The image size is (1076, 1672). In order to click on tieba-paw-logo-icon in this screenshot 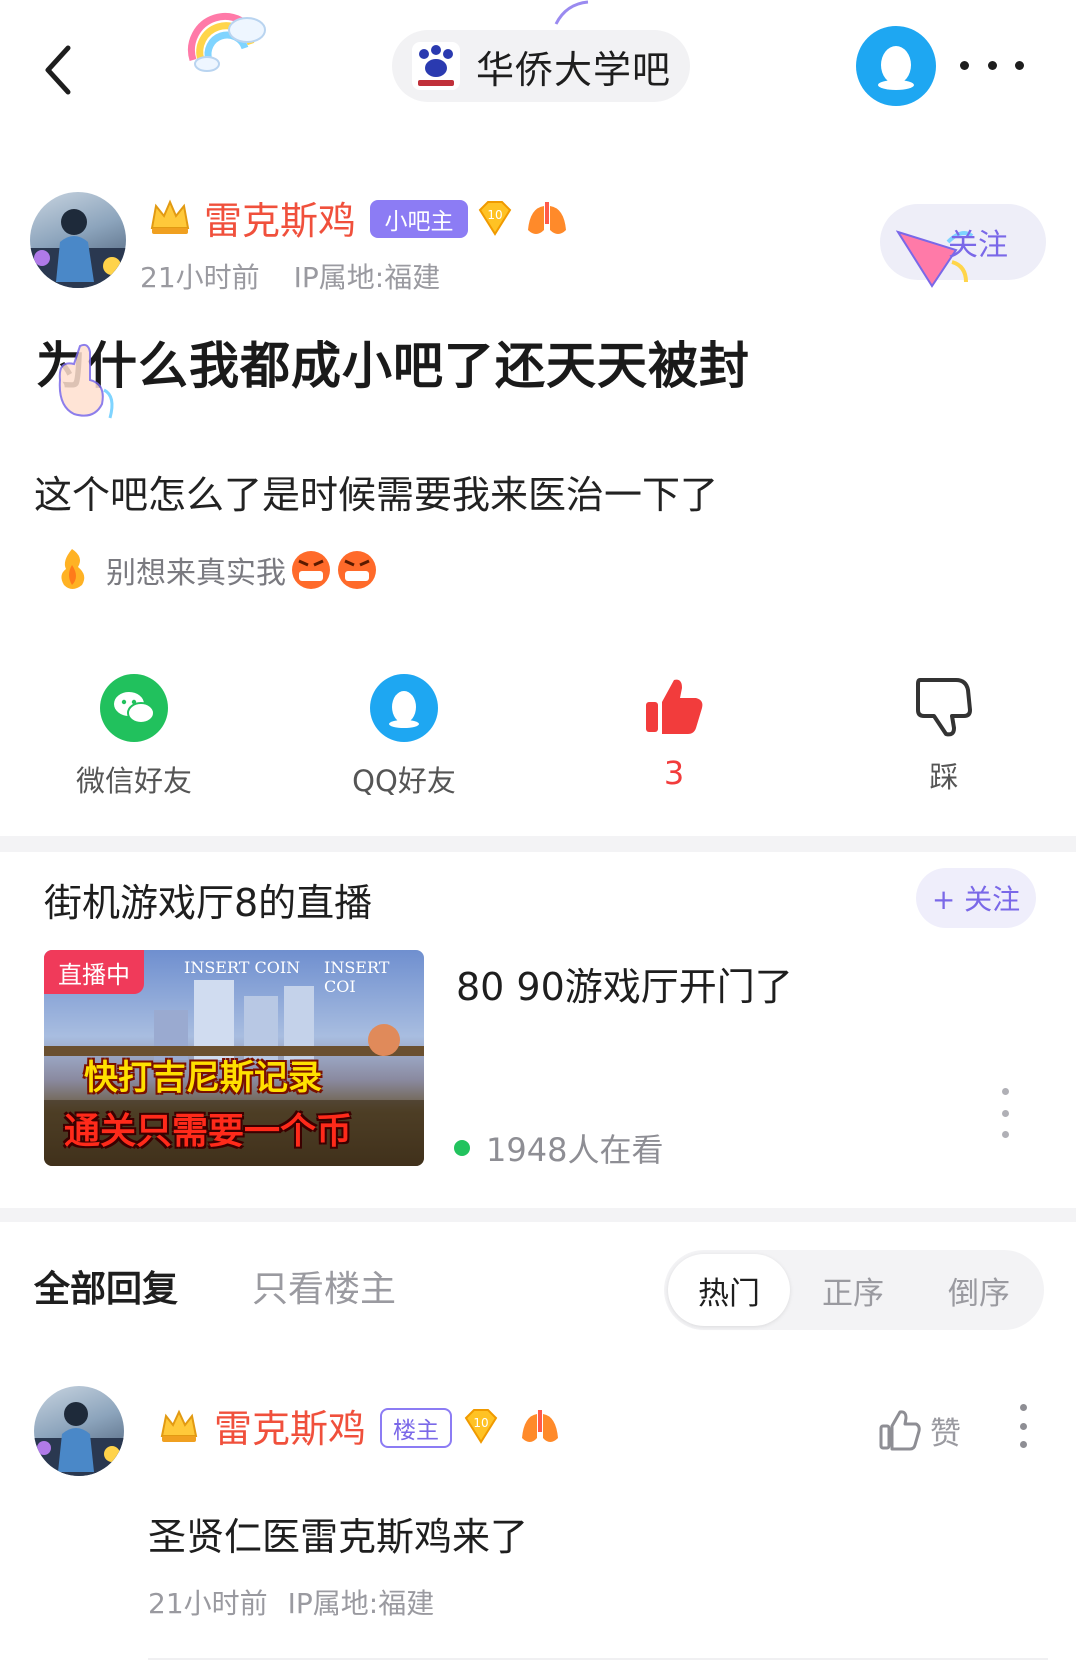, I will do `click(436, 66)`.